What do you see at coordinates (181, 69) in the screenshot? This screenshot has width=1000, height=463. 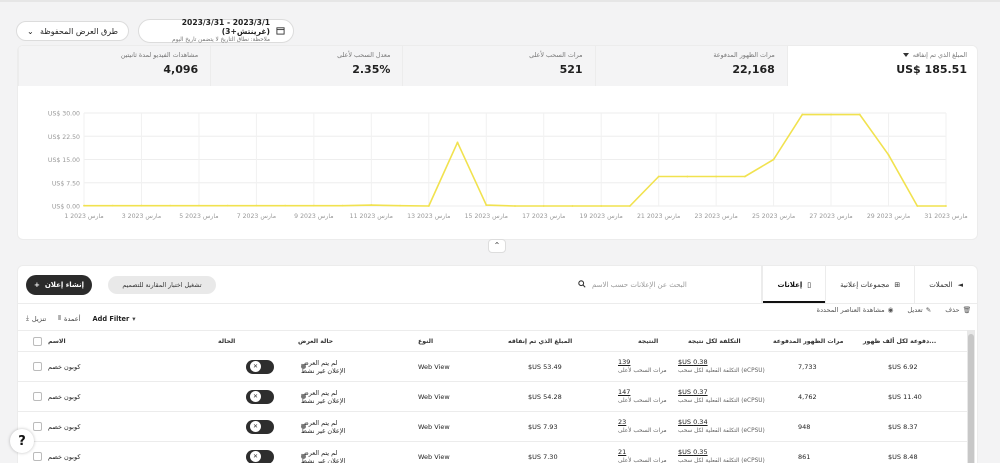 I see `metric-video-views-value: 4,096` at bounding box center [181, 69].